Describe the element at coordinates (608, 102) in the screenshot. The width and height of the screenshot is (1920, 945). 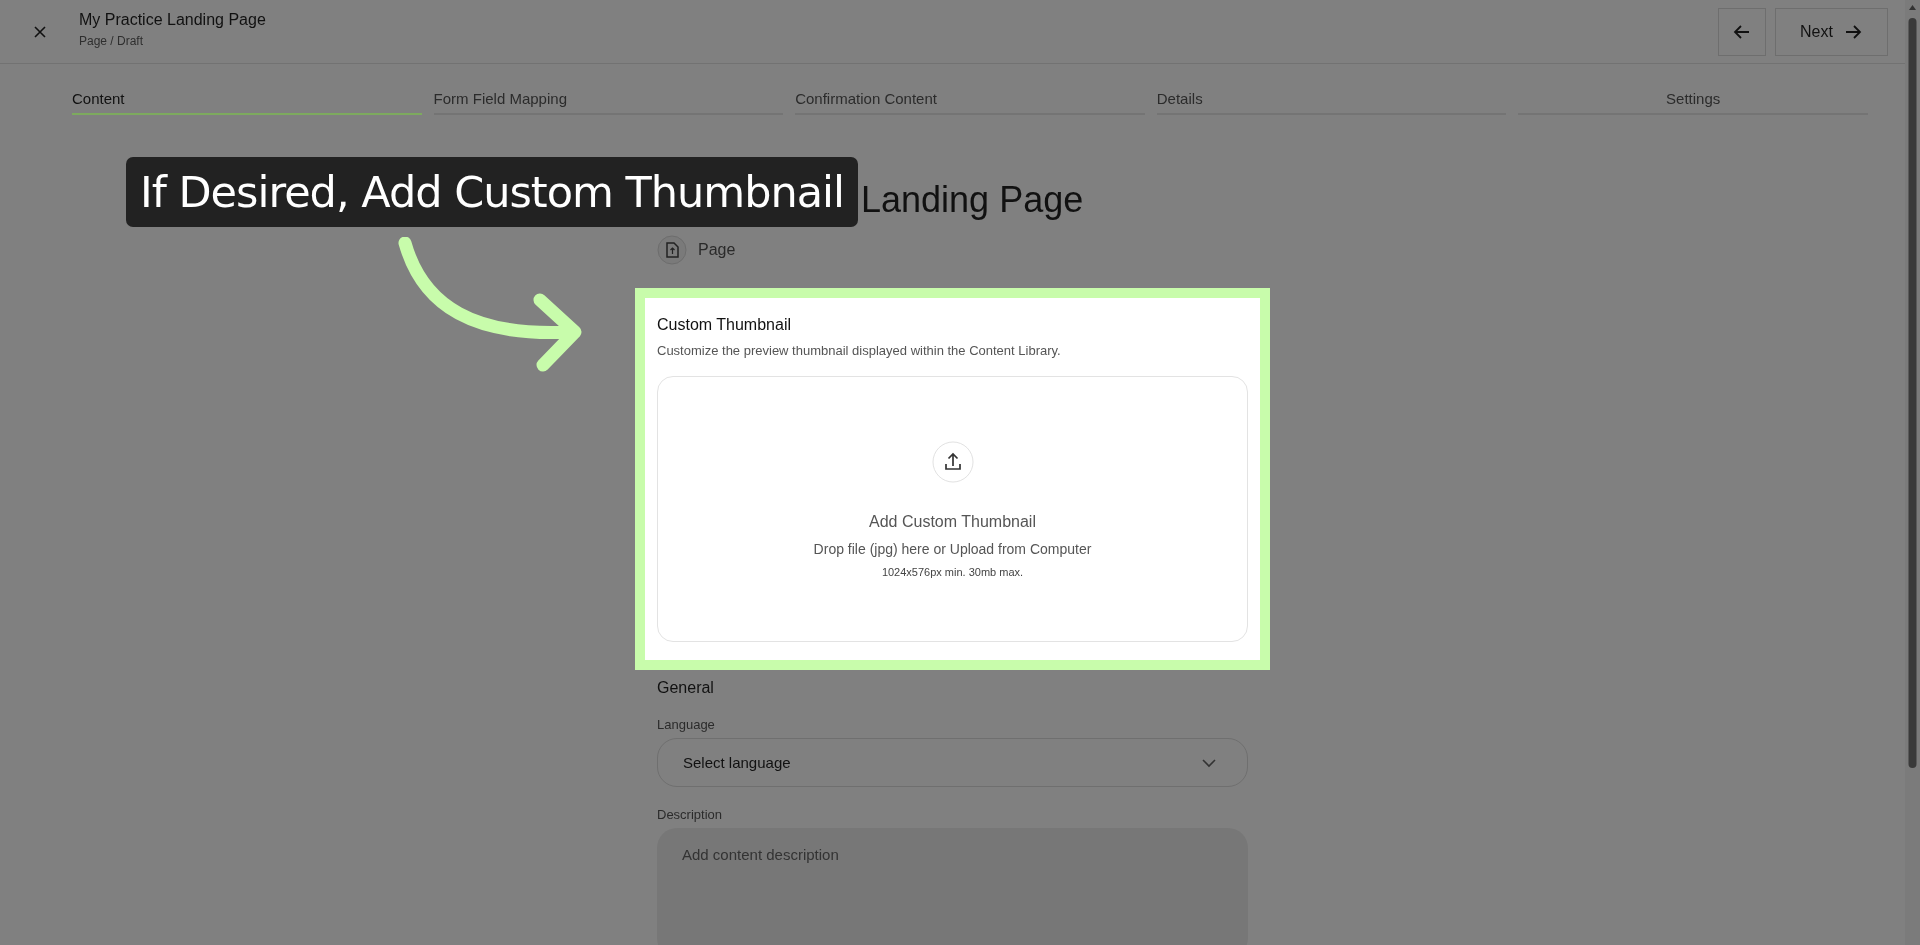
I see `step-tab: Form Field Mapping` at that location.